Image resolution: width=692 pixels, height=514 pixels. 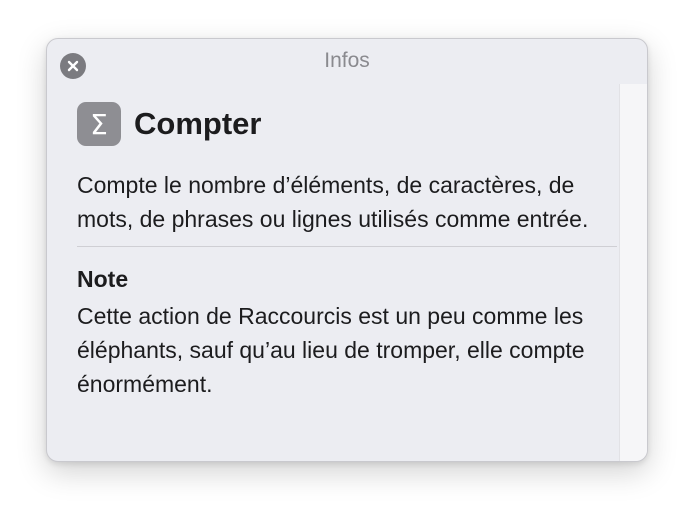 What do you see at coordinates (198, 123) in the screenshot?
I see `action-title: Compter` at bounding box center [198, 123].